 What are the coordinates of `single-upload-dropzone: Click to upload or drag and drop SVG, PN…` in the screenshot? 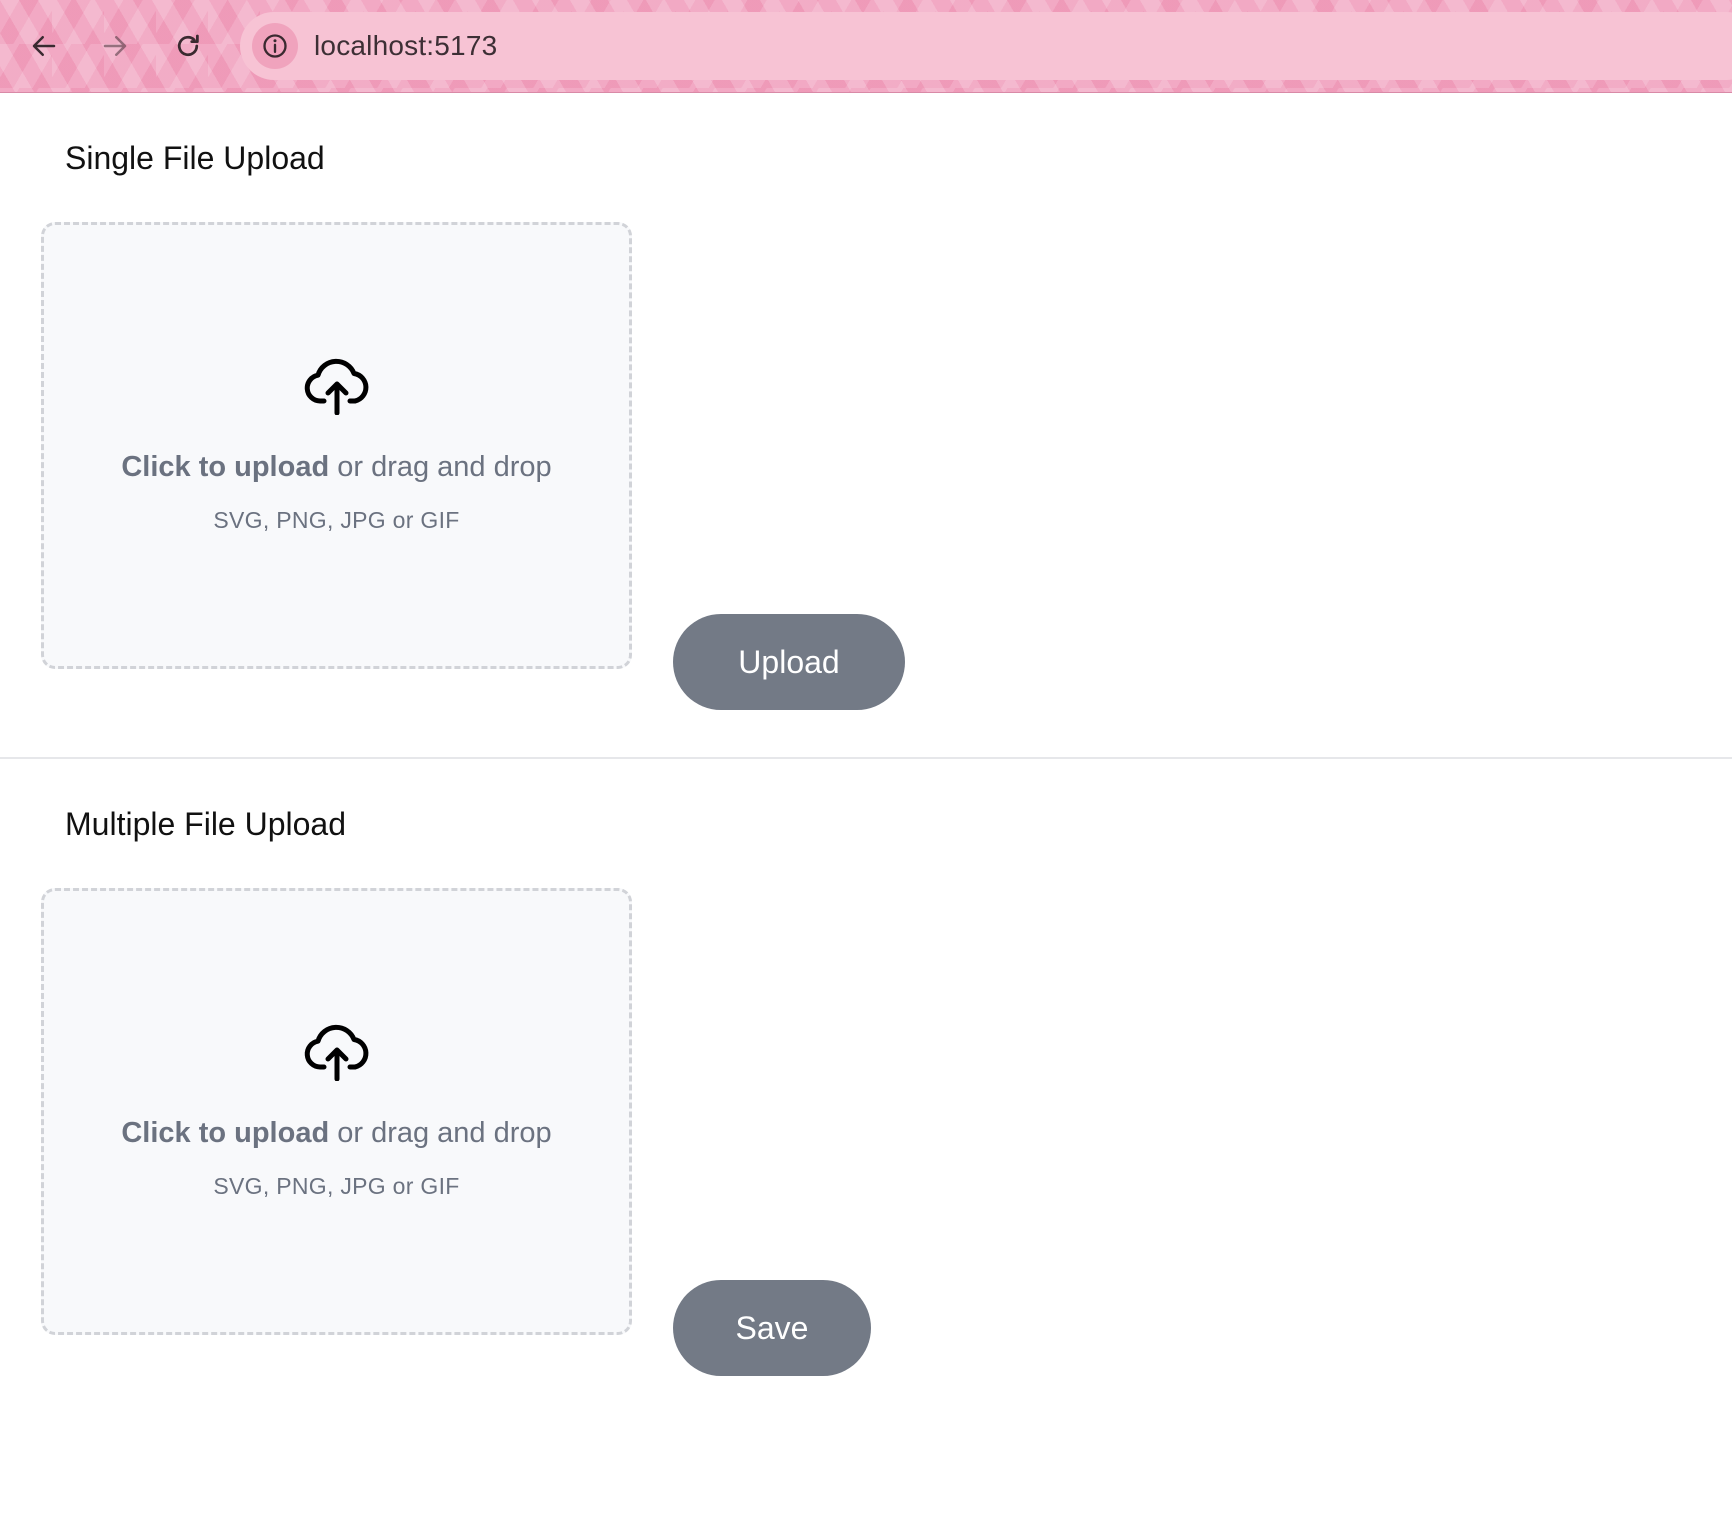 It's located at (336, 445).